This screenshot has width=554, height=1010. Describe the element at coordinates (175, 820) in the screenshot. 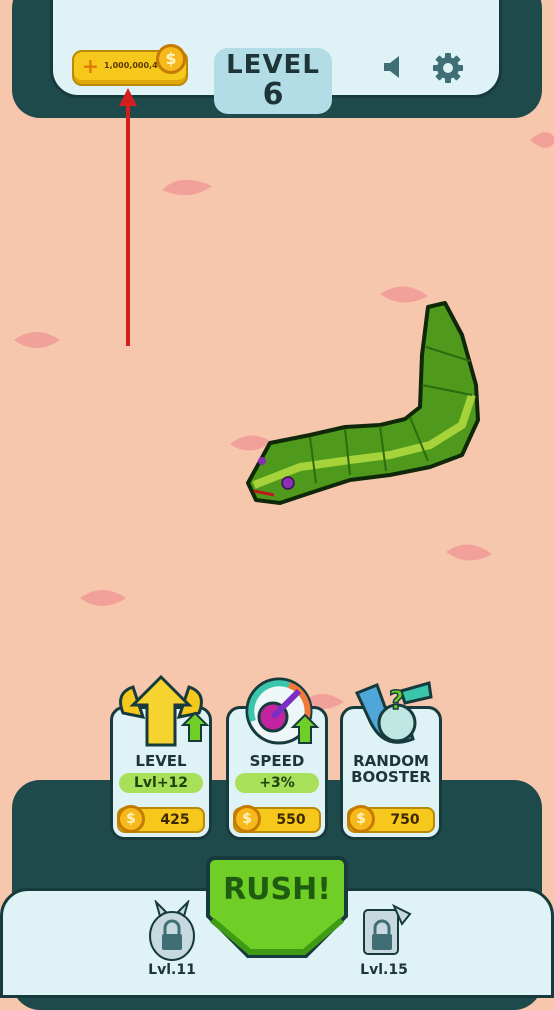

I see `upgrade-price: 425` at that location.